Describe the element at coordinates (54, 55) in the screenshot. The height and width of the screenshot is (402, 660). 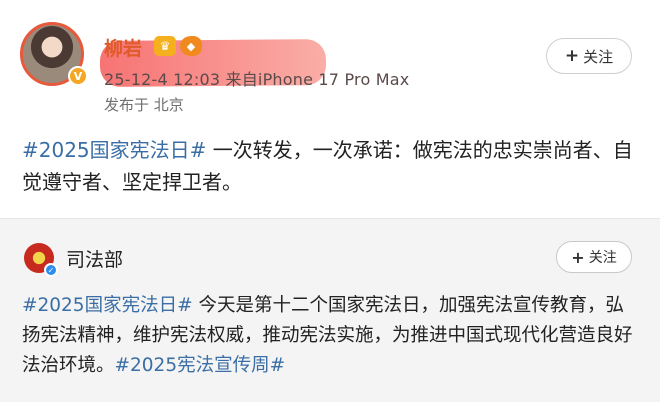
I see `avatar: V` at that location.